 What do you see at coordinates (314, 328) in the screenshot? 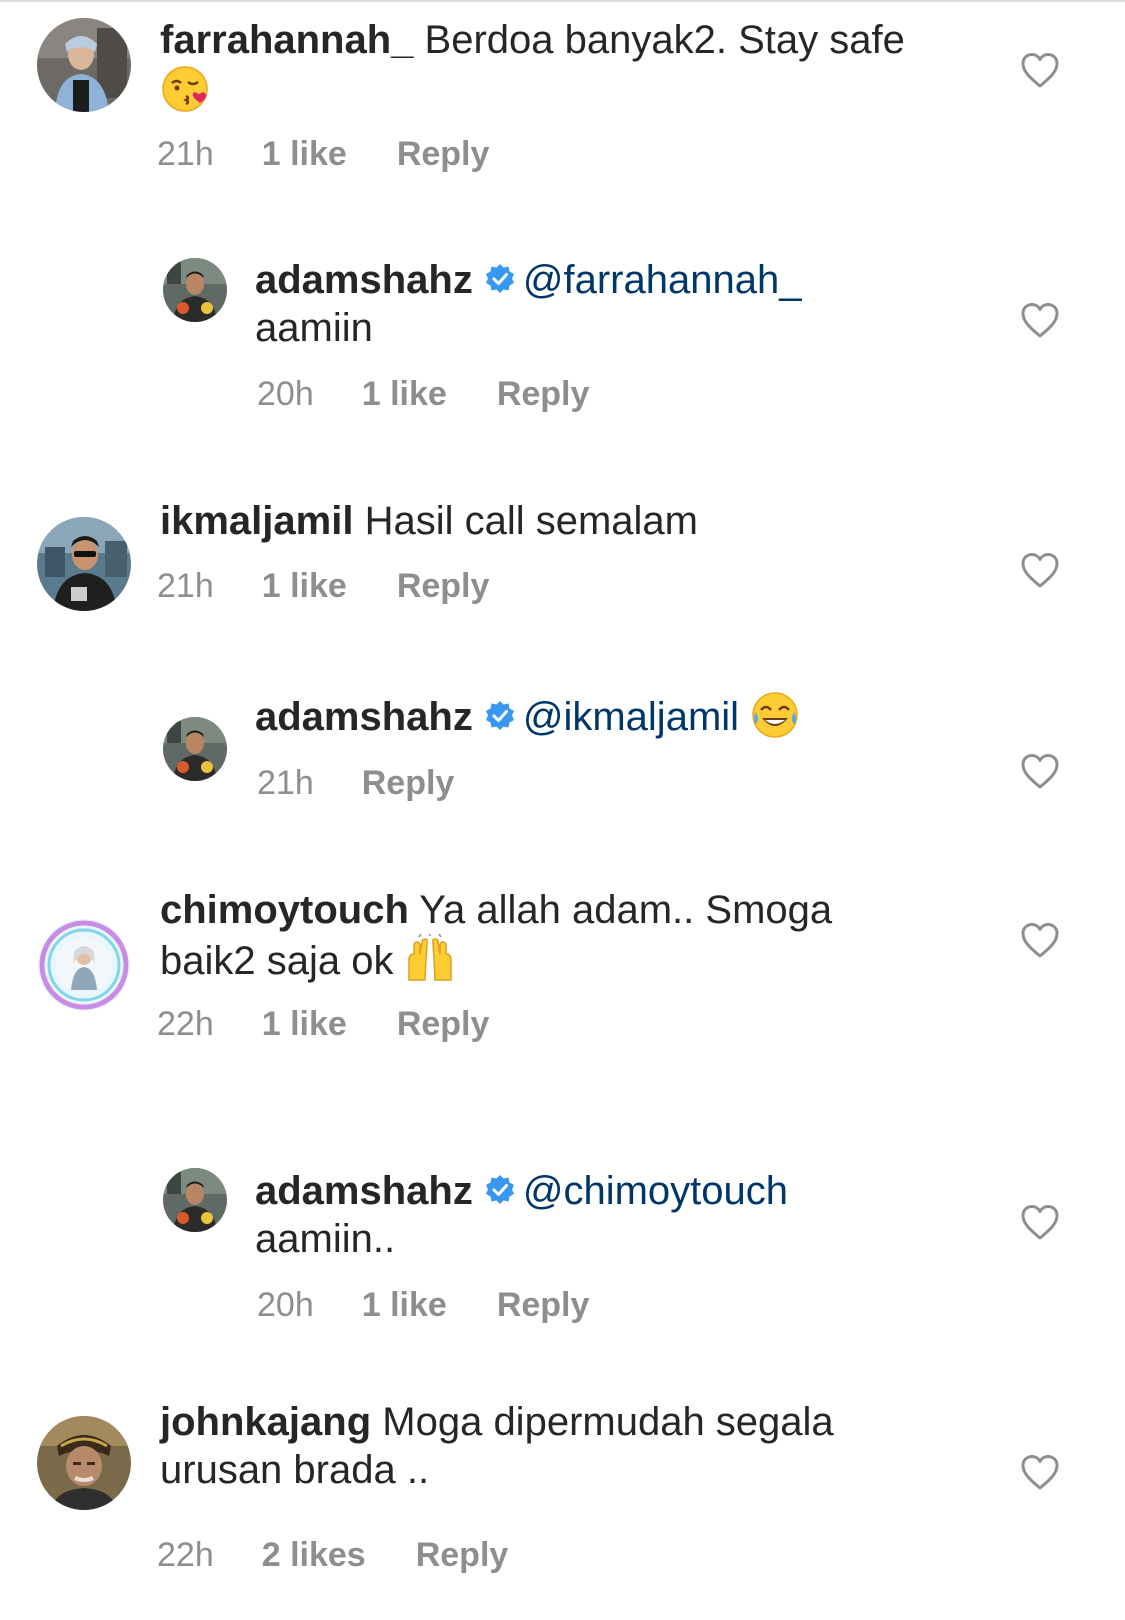
I see `comment-text: aamiin` at bounding box center [314, 328].